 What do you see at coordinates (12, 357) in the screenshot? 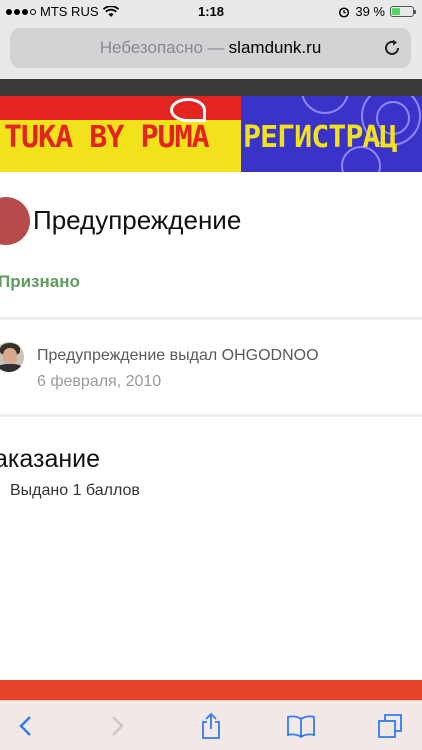
I see `issuer-avatar` at bounding box center [12, 357].